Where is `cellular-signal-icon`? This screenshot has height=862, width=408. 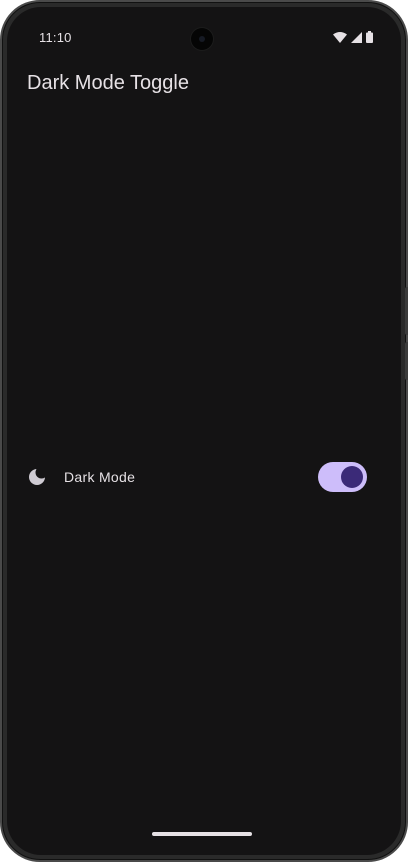
cellular-signal-icon is located at coordinates (356, 37).